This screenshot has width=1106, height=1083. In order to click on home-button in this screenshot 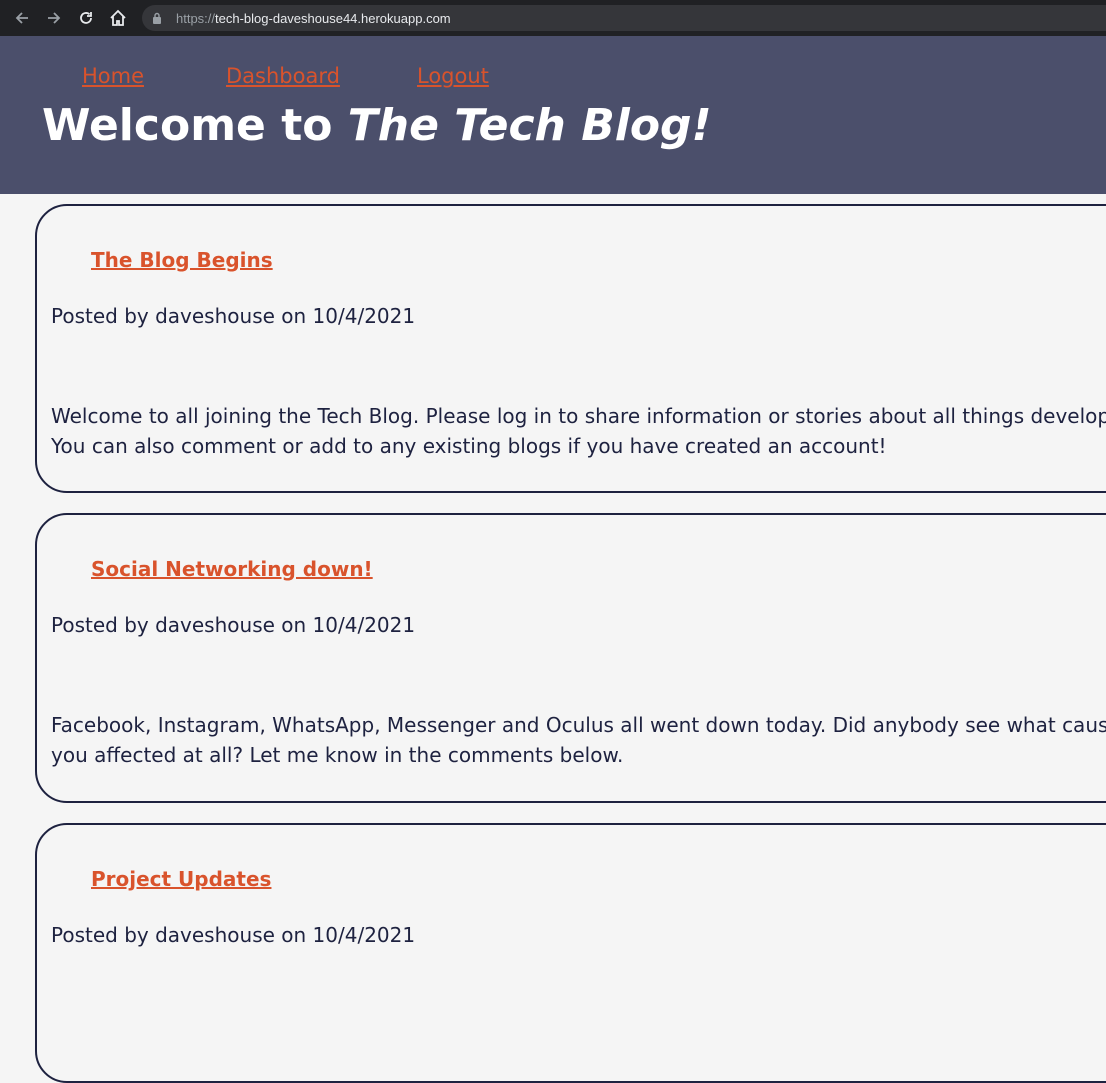, I will do `click(118, 18)`.